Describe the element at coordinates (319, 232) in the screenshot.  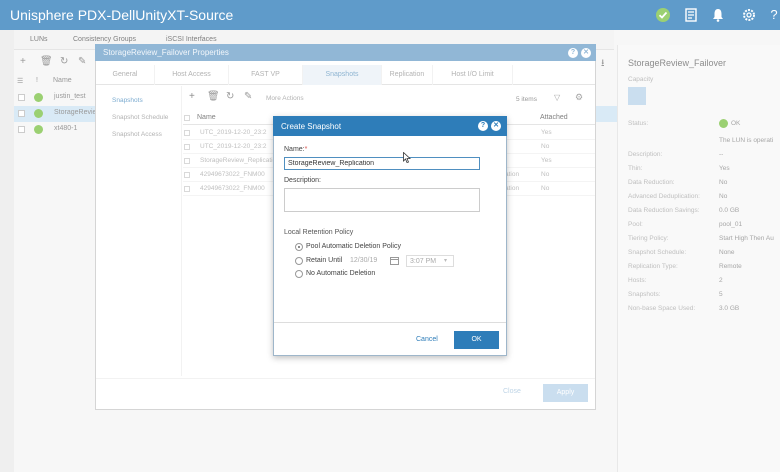
I see `retention-policy-label: Local Retention Policy` at that location.